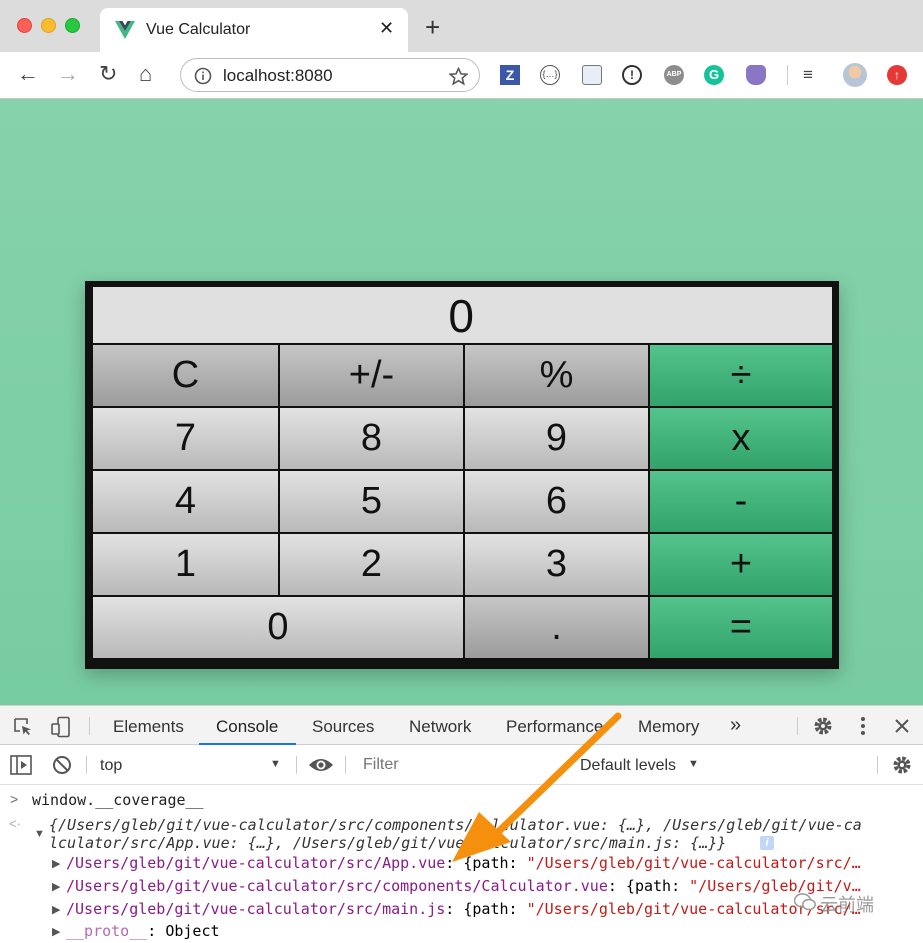 This screenshot has height=943, width=923. Describe the element at coordinates (371, 375) in the screenshot. I see `key-sign: +/-` at that location.